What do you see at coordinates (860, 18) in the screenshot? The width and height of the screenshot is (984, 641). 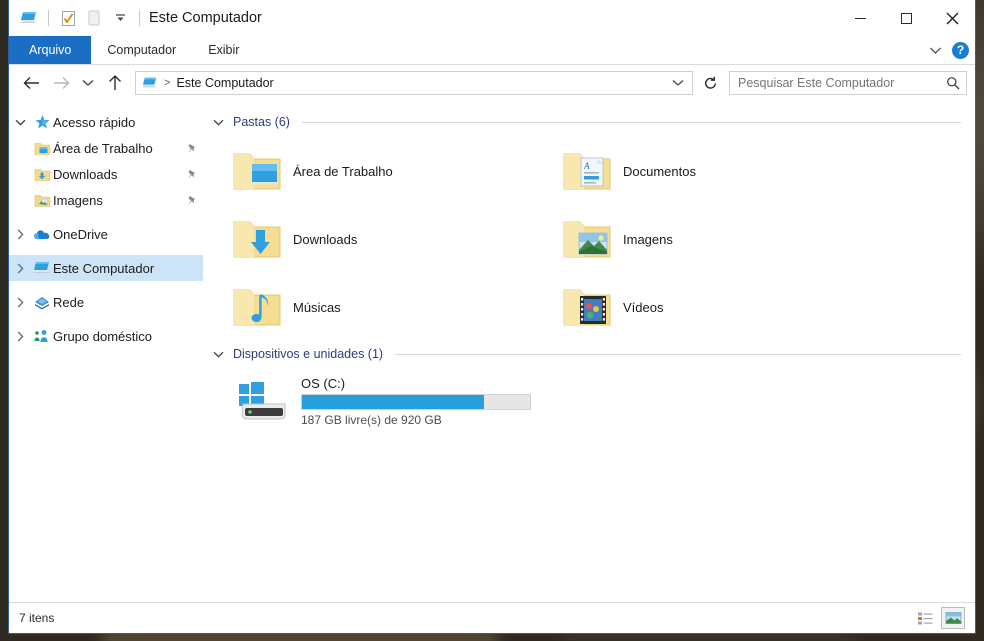 I see `minimize-button` at bounding box center [860, 18].